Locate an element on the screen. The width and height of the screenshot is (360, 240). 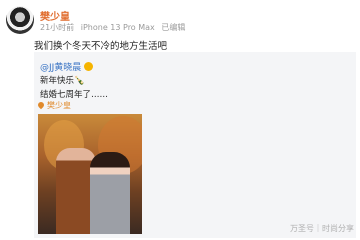
quoted-line-1: 新年快乐🍾 is located at coordinates (62, 81).